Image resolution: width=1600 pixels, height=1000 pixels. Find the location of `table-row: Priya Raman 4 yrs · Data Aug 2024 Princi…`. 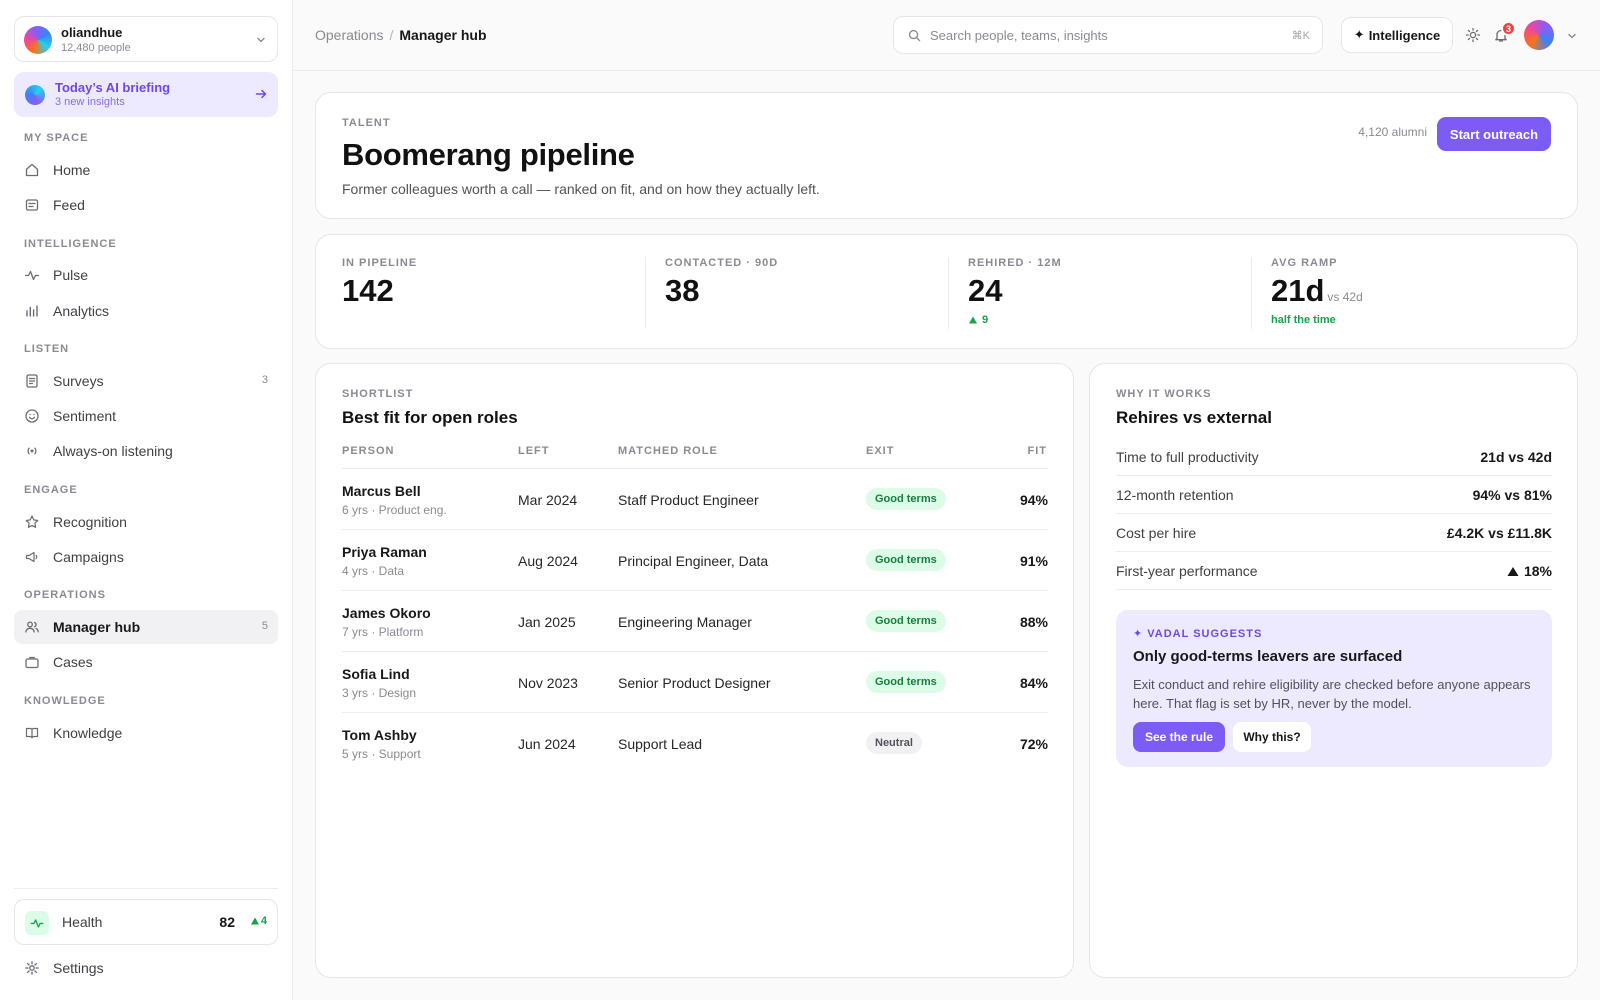

table-row: Priya Raman 4 yrs · Data Aug 2024 Princi… is located at coordinates (695, 559).